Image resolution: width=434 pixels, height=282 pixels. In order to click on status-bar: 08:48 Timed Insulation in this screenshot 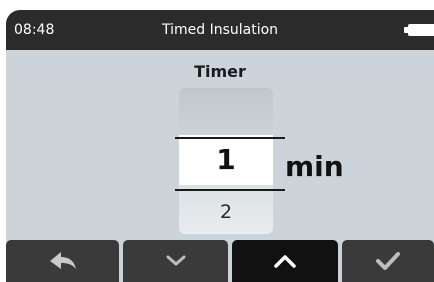, I will do `click(220, 30)`.